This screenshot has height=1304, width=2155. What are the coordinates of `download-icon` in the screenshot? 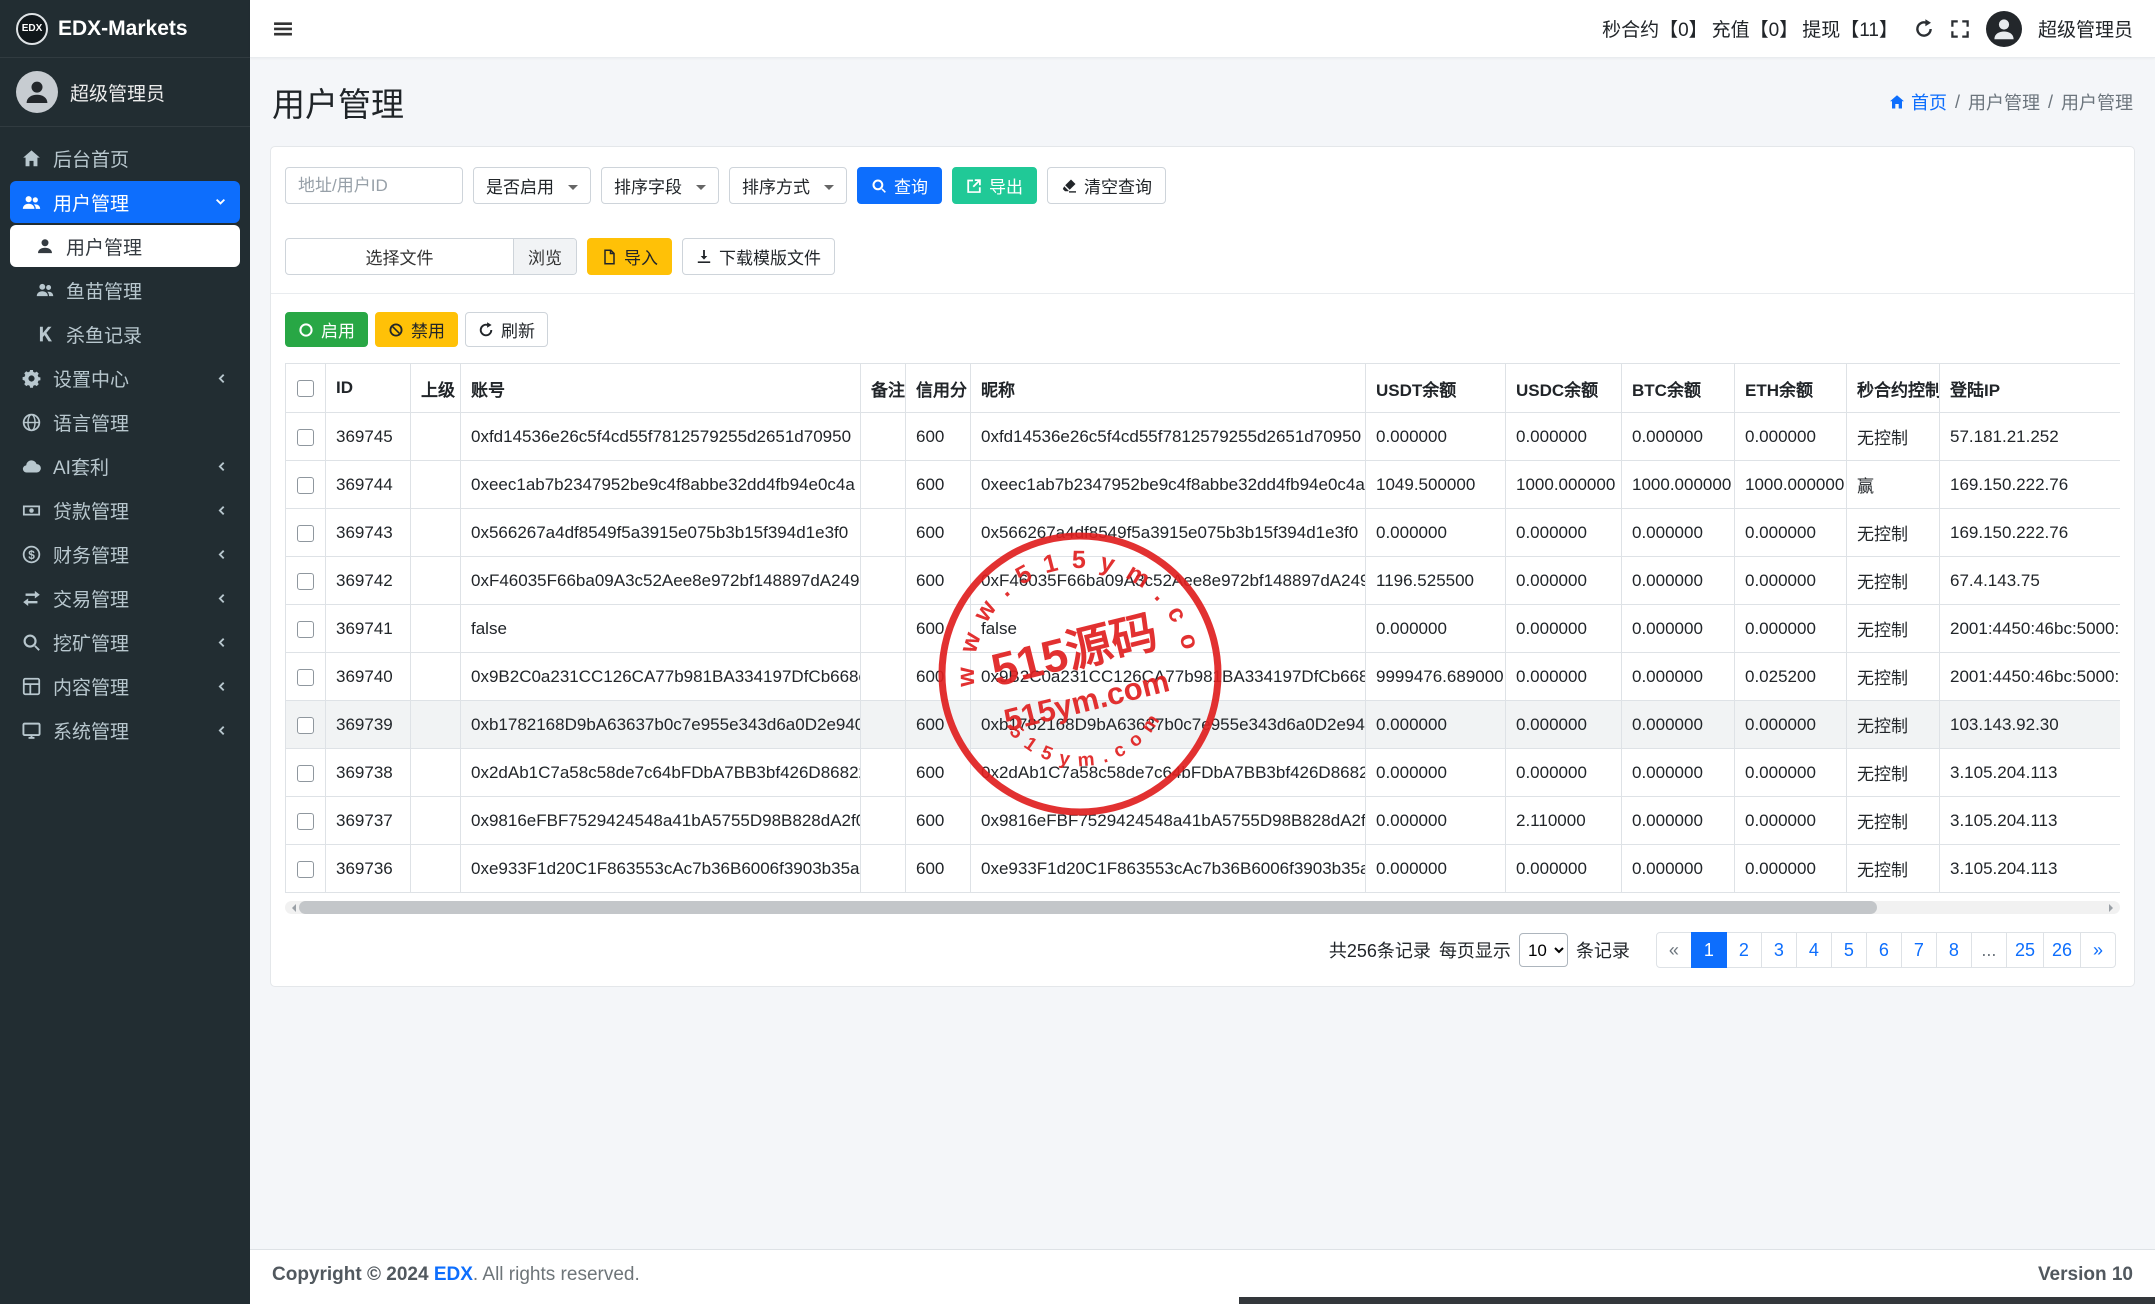 It's located at (704, 257).